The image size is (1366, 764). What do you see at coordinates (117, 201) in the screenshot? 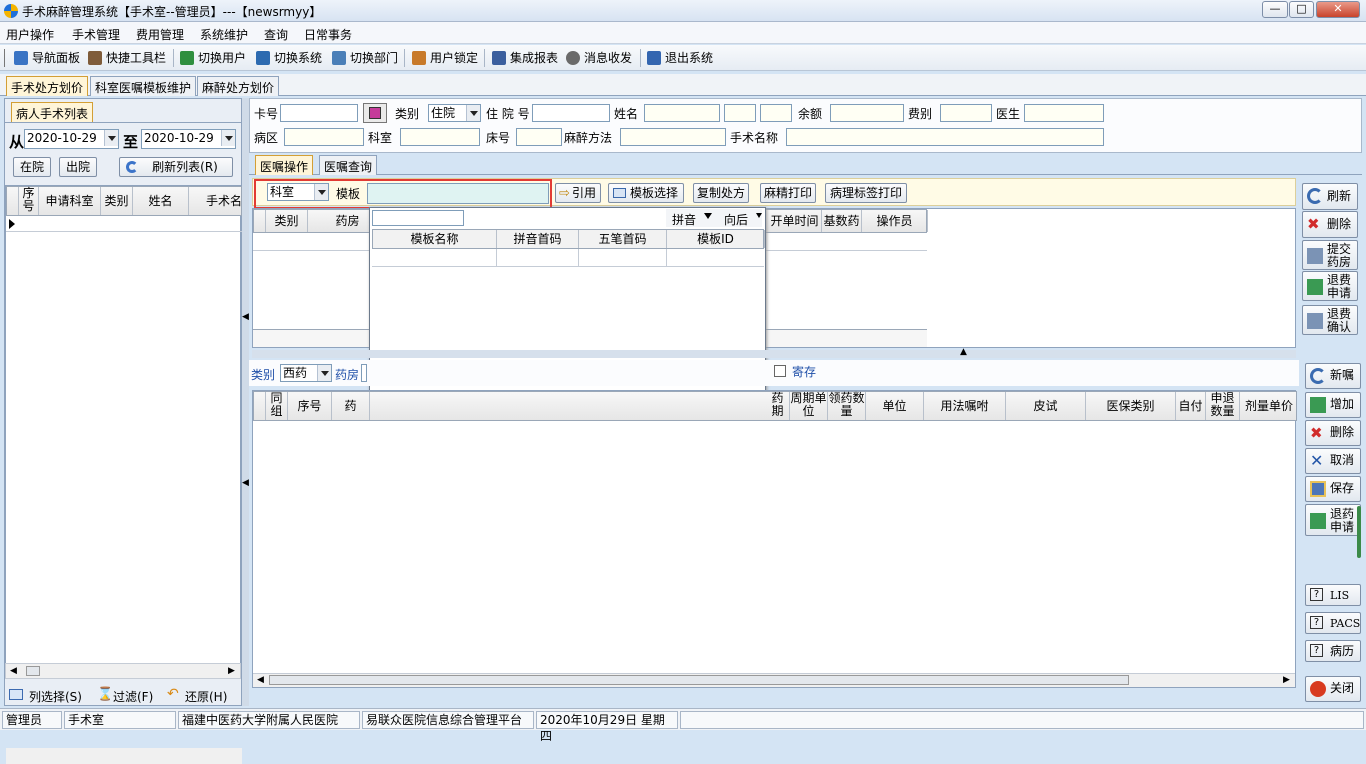
I see `col-type: 类别` at bounding box center [117, 201].